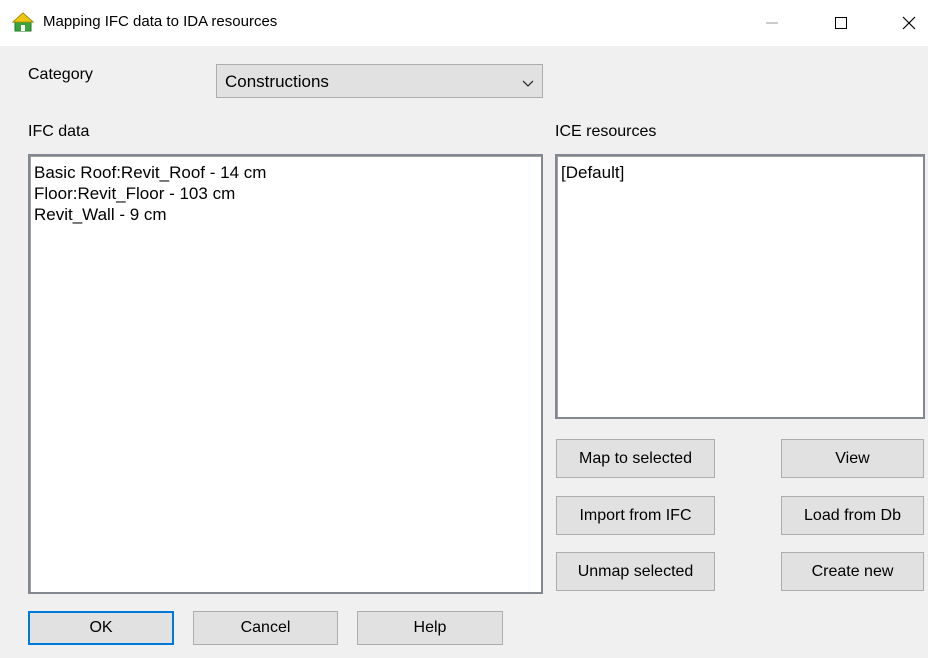 This screenshot has height=658, width=928. I want to click on minimize-icon, so click(772, 23).